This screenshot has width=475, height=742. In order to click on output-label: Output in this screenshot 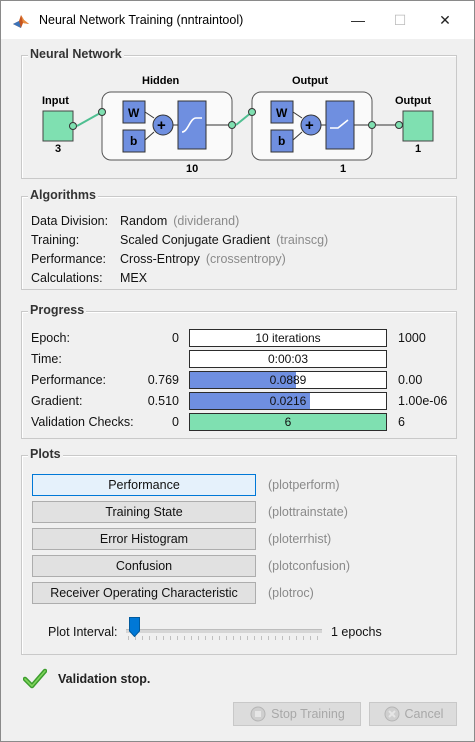, I will do `click(413, 101)`.